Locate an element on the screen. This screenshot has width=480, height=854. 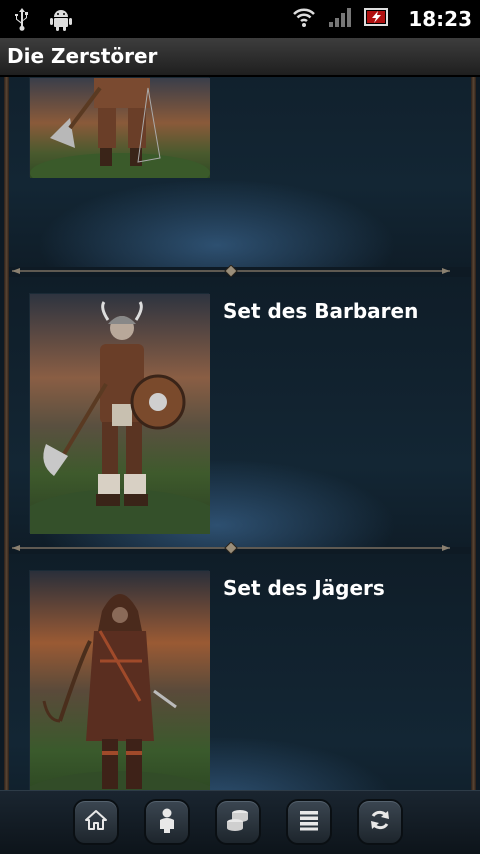
home-button is located at coordinates (96, 822).